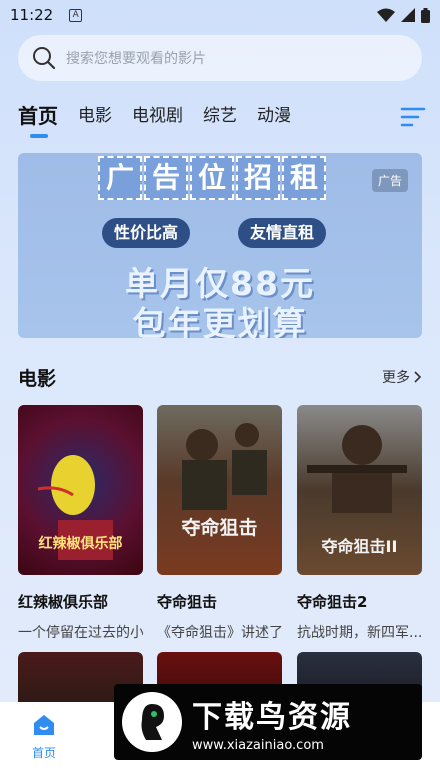 This screenshot has height=770, width=440. Describe the element at coordinates (157, 116) in the screenshot. I see `tab-tv-series: 电视剧` at that location.